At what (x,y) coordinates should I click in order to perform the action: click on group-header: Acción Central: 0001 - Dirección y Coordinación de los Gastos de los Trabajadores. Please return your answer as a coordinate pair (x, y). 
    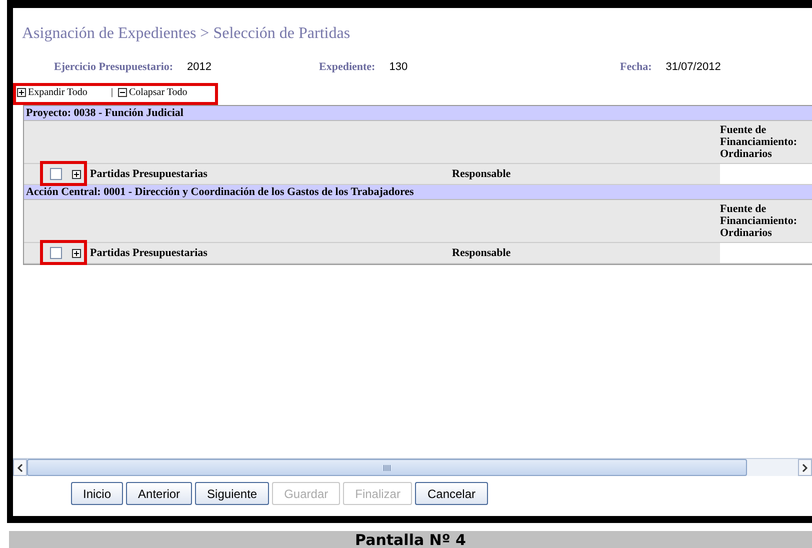
    Looking at the image, I should click on (418, 192).